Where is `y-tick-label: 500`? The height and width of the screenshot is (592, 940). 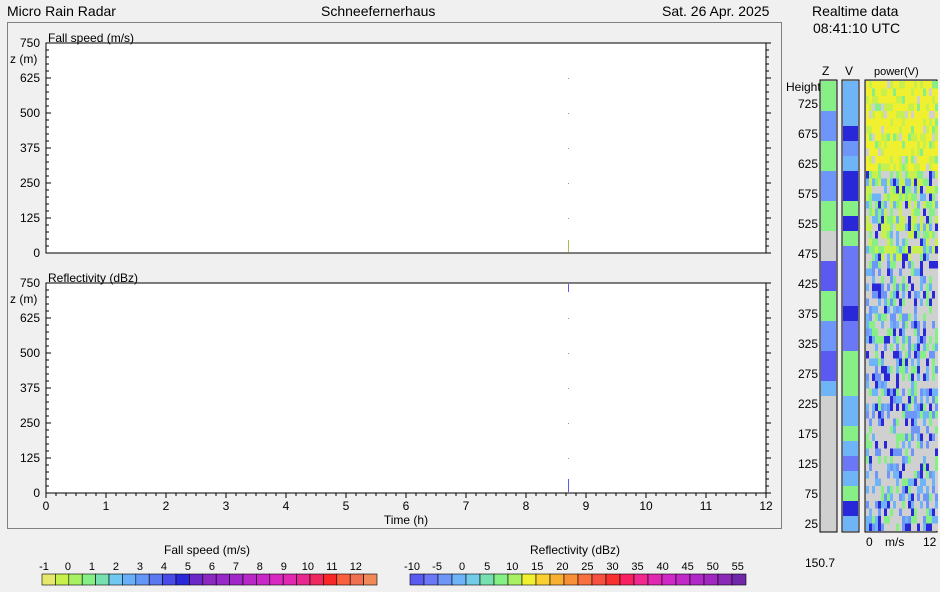
y-tick-label: 500 is located at coordinates (30, 113).